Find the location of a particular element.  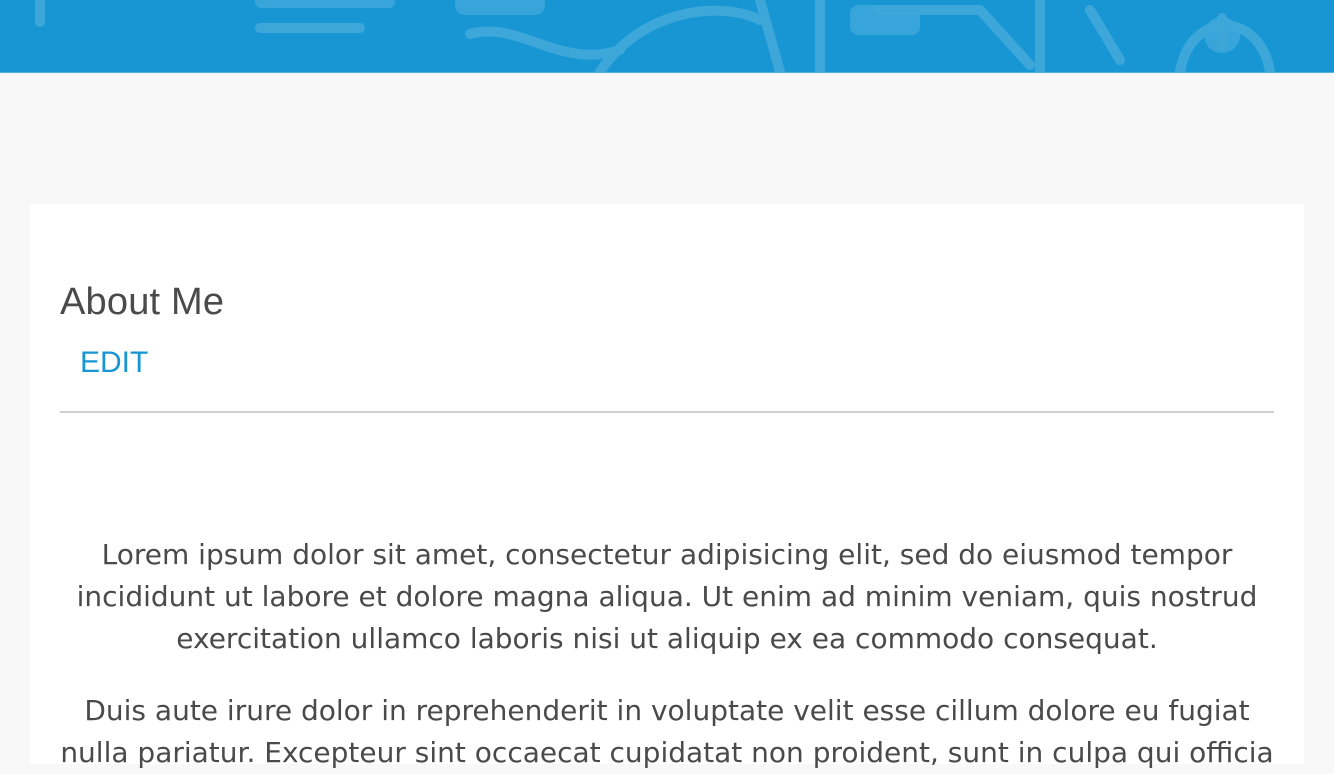

top-app-bar is located at coordinates (667, 36).